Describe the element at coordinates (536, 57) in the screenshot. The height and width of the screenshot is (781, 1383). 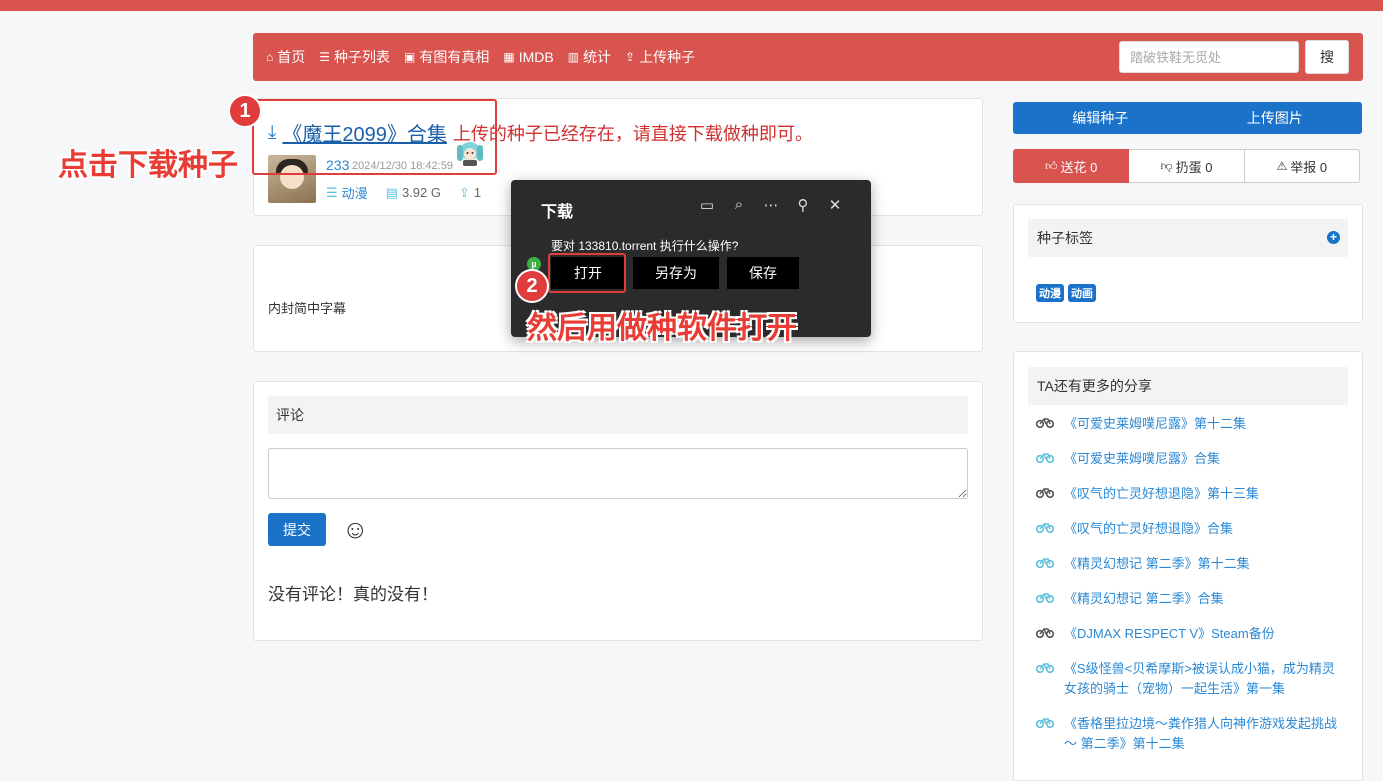
I see `nav-item-label: IMDB` at that location.